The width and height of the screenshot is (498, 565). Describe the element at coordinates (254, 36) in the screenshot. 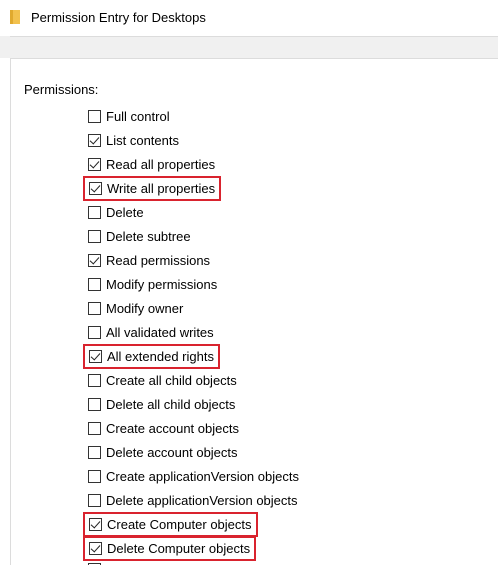

I see `divider` at that location.